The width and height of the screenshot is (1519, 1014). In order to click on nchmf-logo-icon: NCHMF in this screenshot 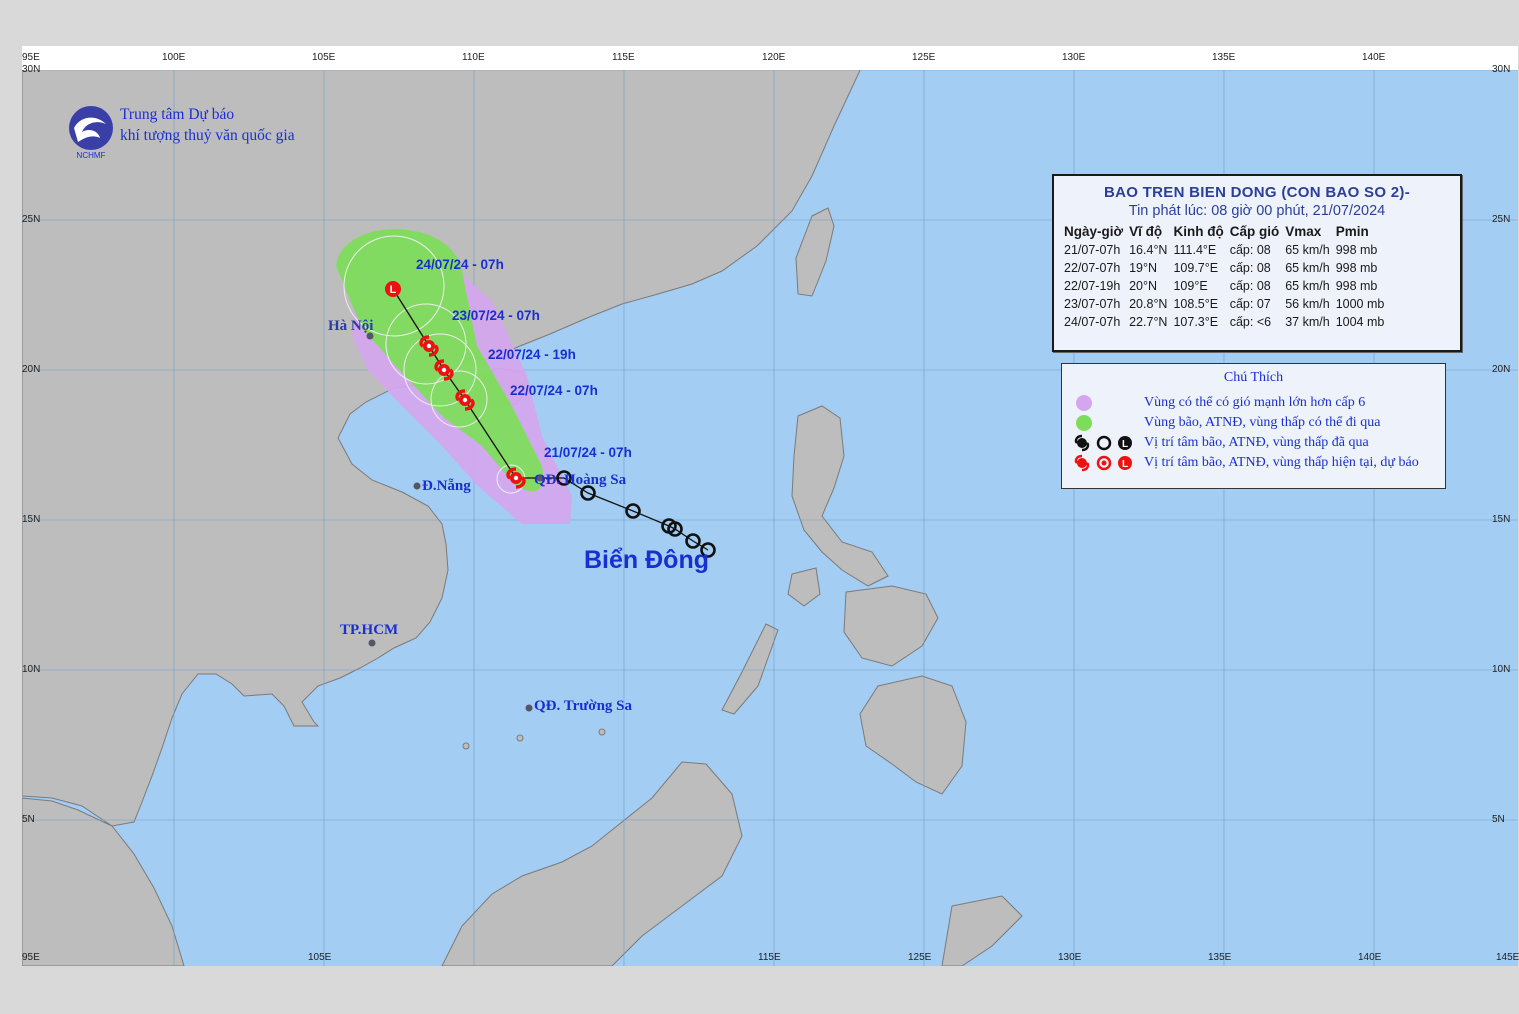, I will do `click(91, 133)`.